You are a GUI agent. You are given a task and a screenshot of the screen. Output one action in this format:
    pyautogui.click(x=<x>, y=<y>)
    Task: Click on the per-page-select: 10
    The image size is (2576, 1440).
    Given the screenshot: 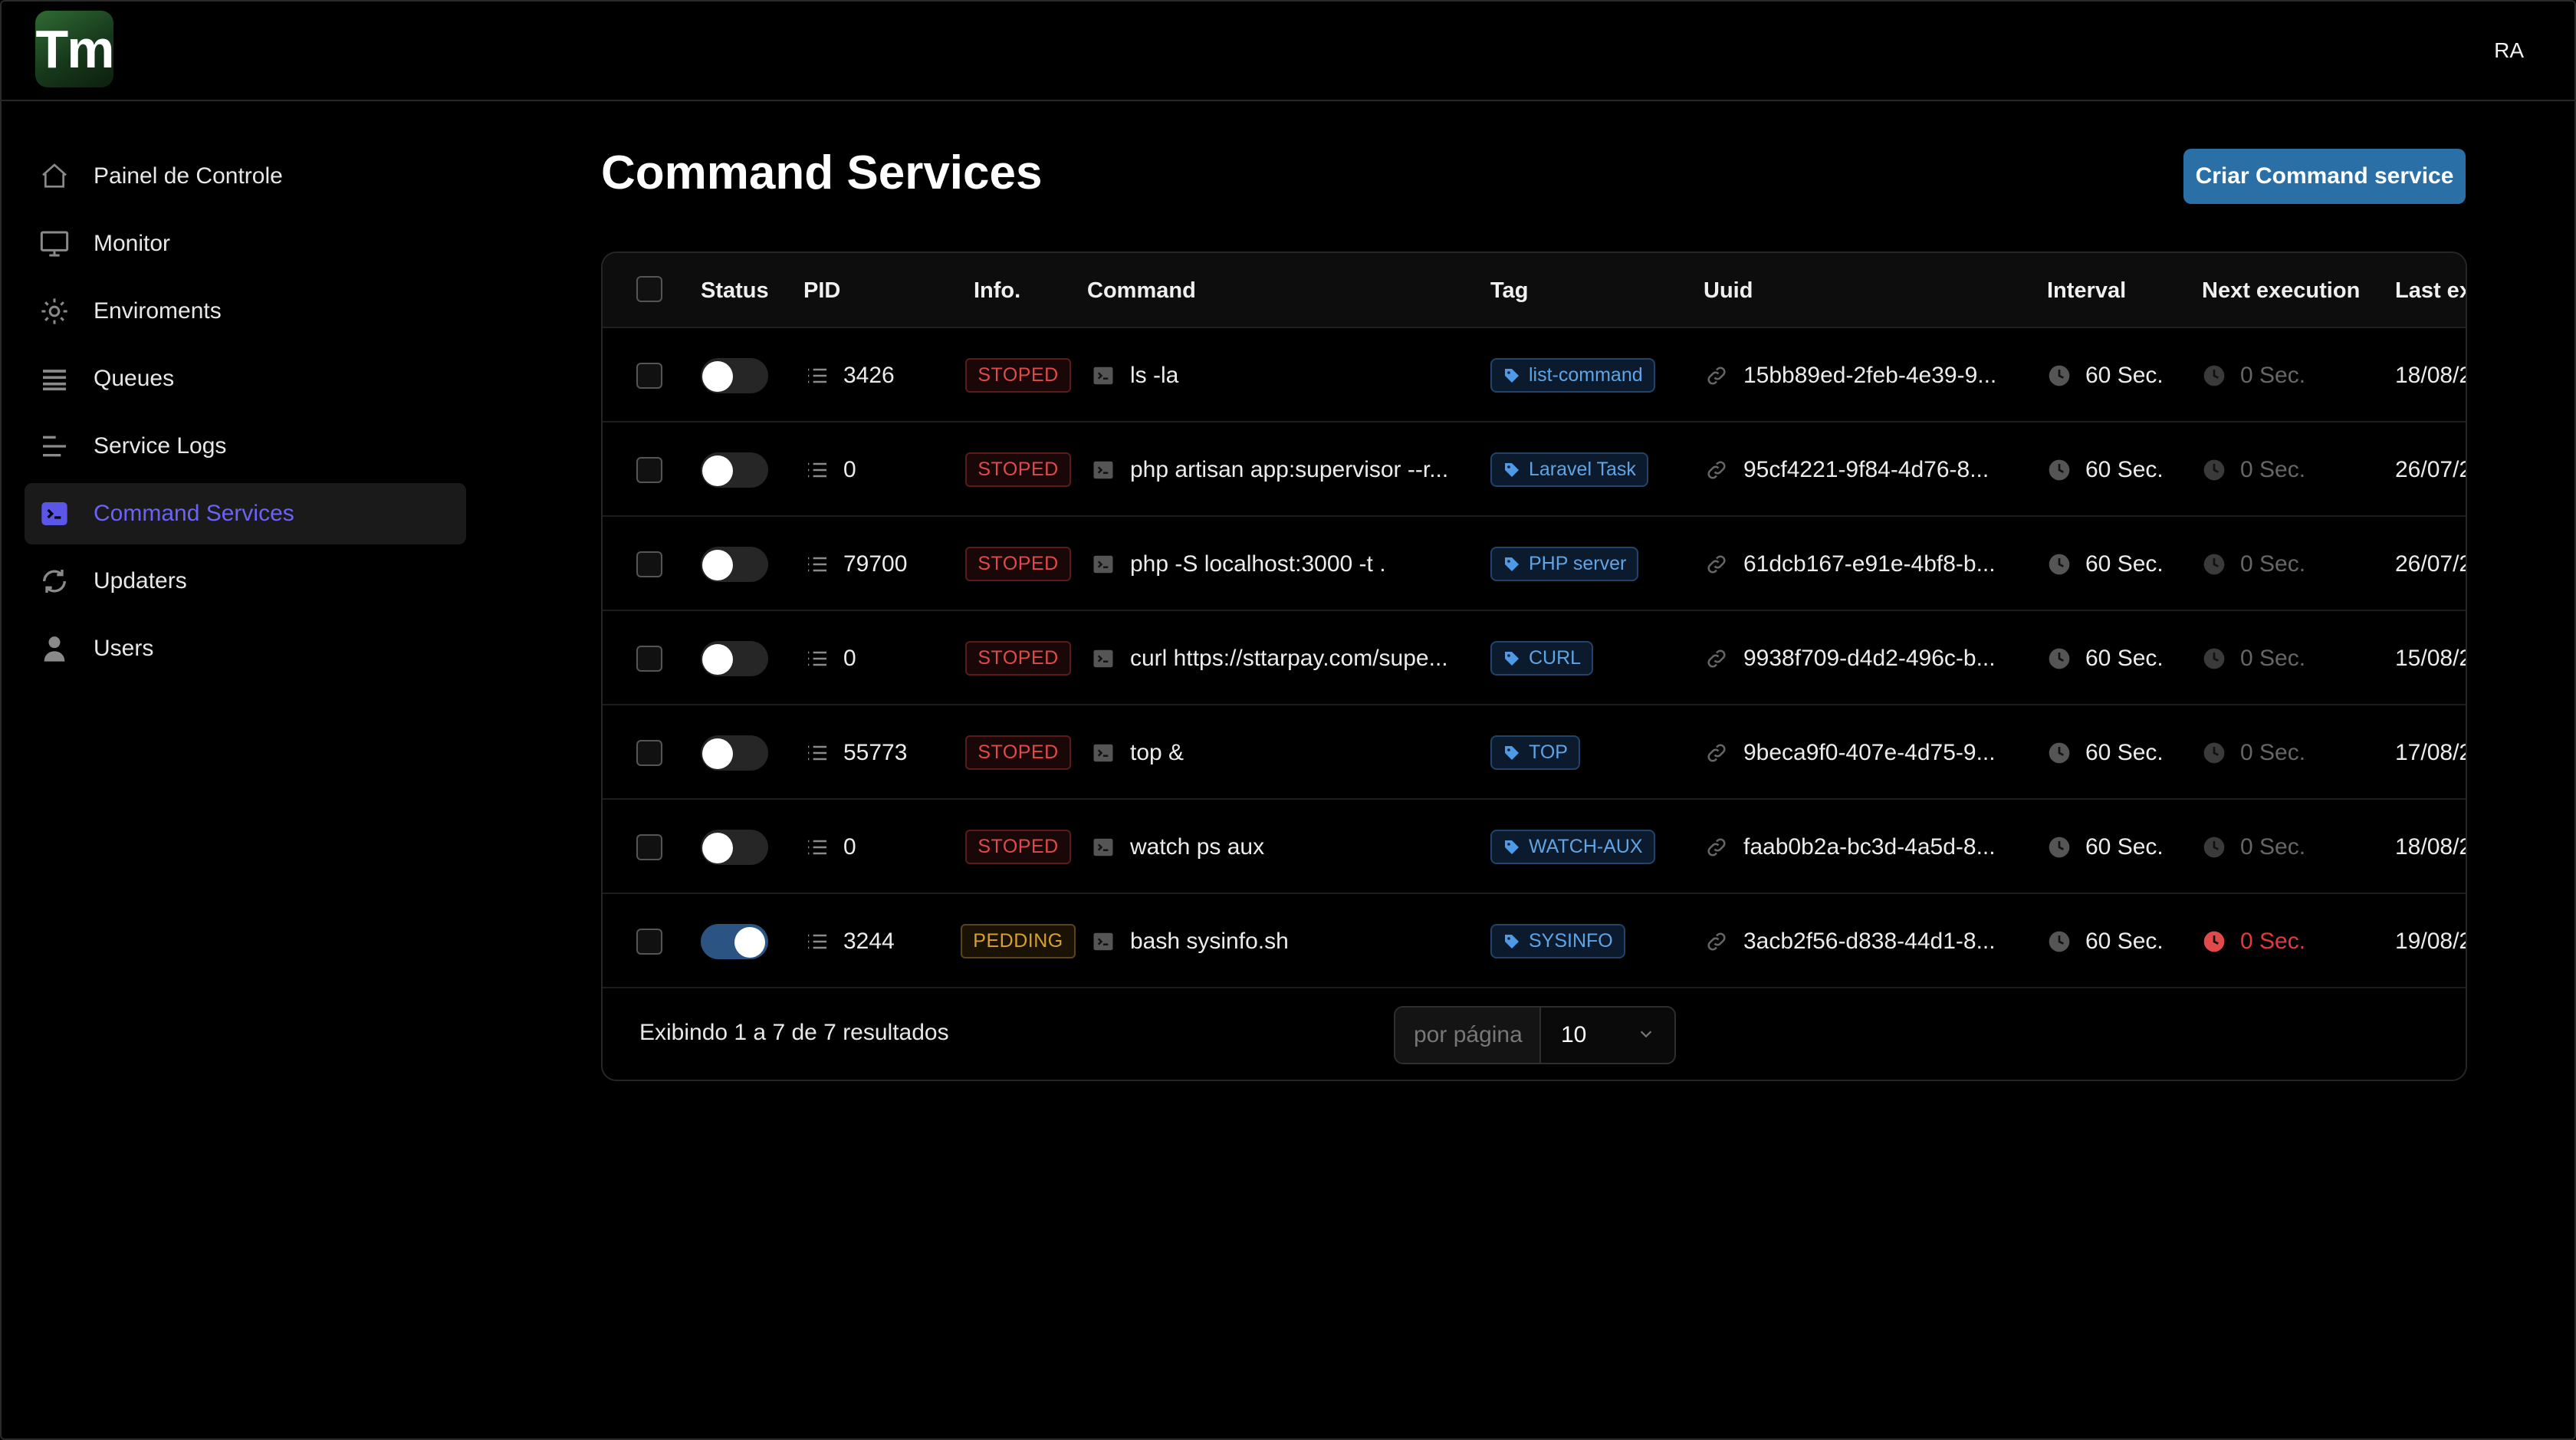 What is the action you would take?
    pyautogui.click(x=1607, y=1035)
    